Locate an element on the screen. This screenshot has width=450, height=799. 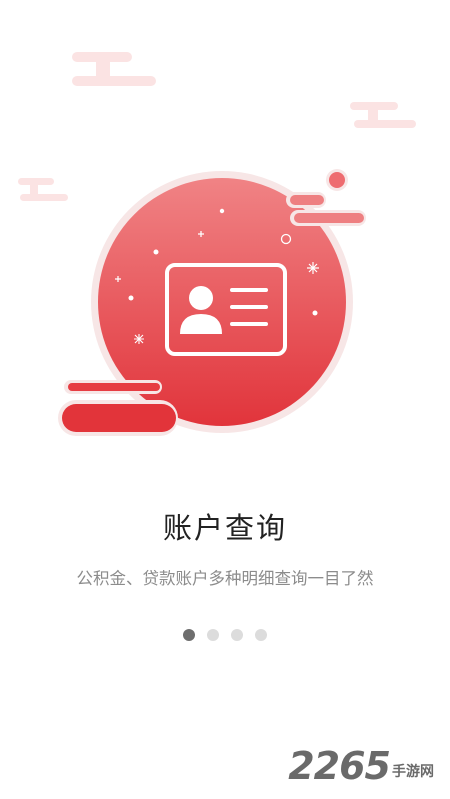
background-cloud-left is located at coordinates (43, 189).